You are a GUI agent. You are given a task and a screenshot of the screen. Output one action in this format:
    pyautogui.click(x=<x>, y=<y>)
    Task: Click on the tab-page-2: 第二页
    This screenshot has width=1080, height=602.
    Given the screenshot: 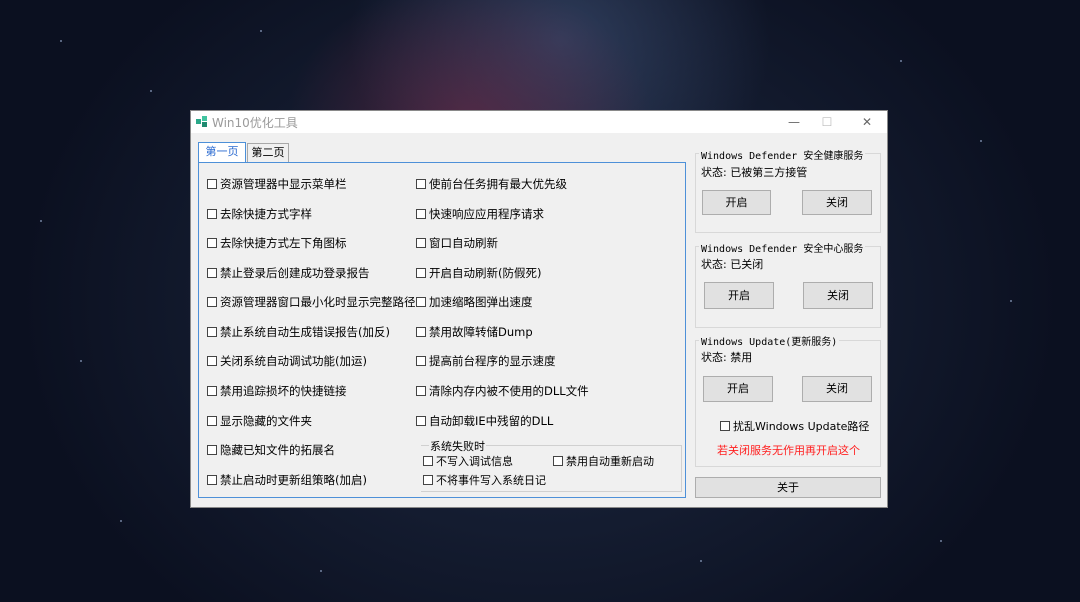 What is the action you would take?
    pyautogui.click(x=268, y=153)
    